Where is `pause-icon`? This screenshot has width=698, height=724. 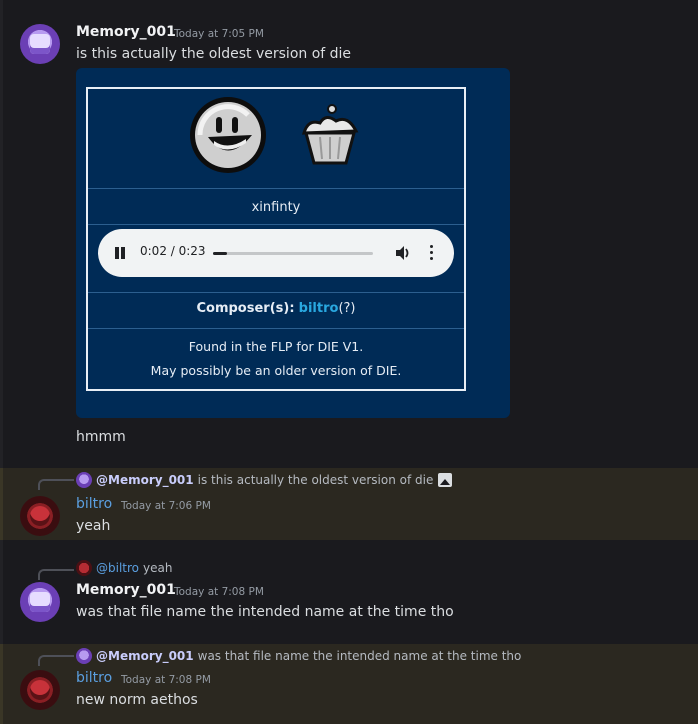
pause-icon is located at coordinates (120, 253).